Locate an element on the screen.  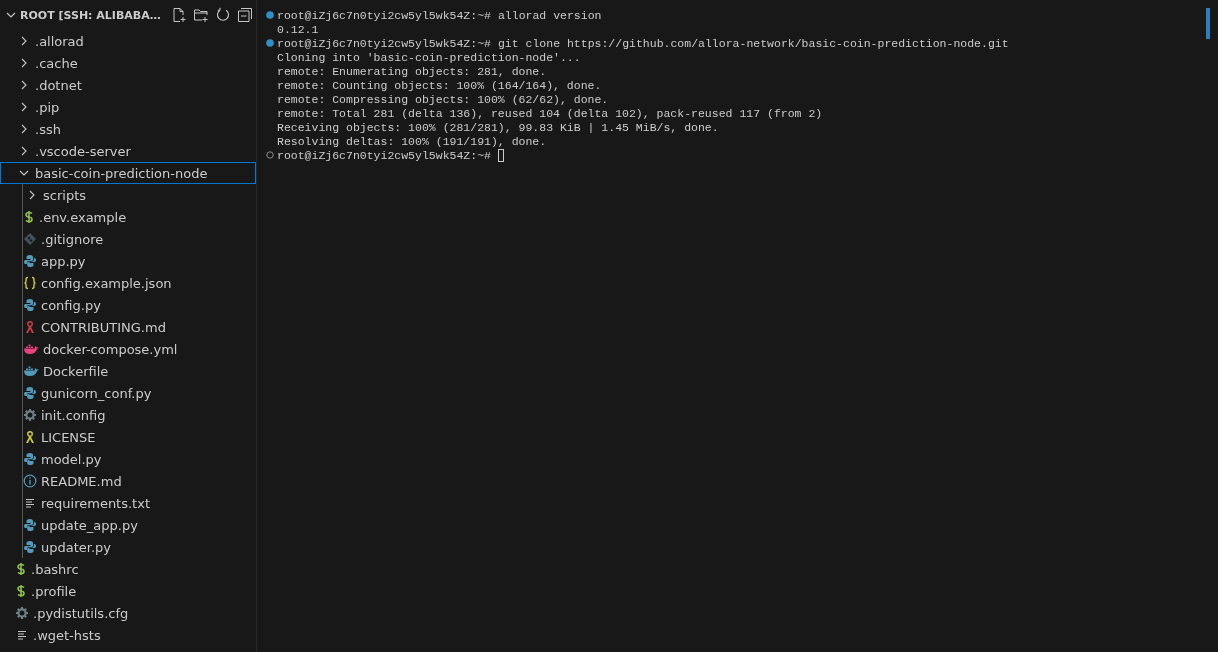
tree-item: .vscode-server is located at coordinates (128, 151).